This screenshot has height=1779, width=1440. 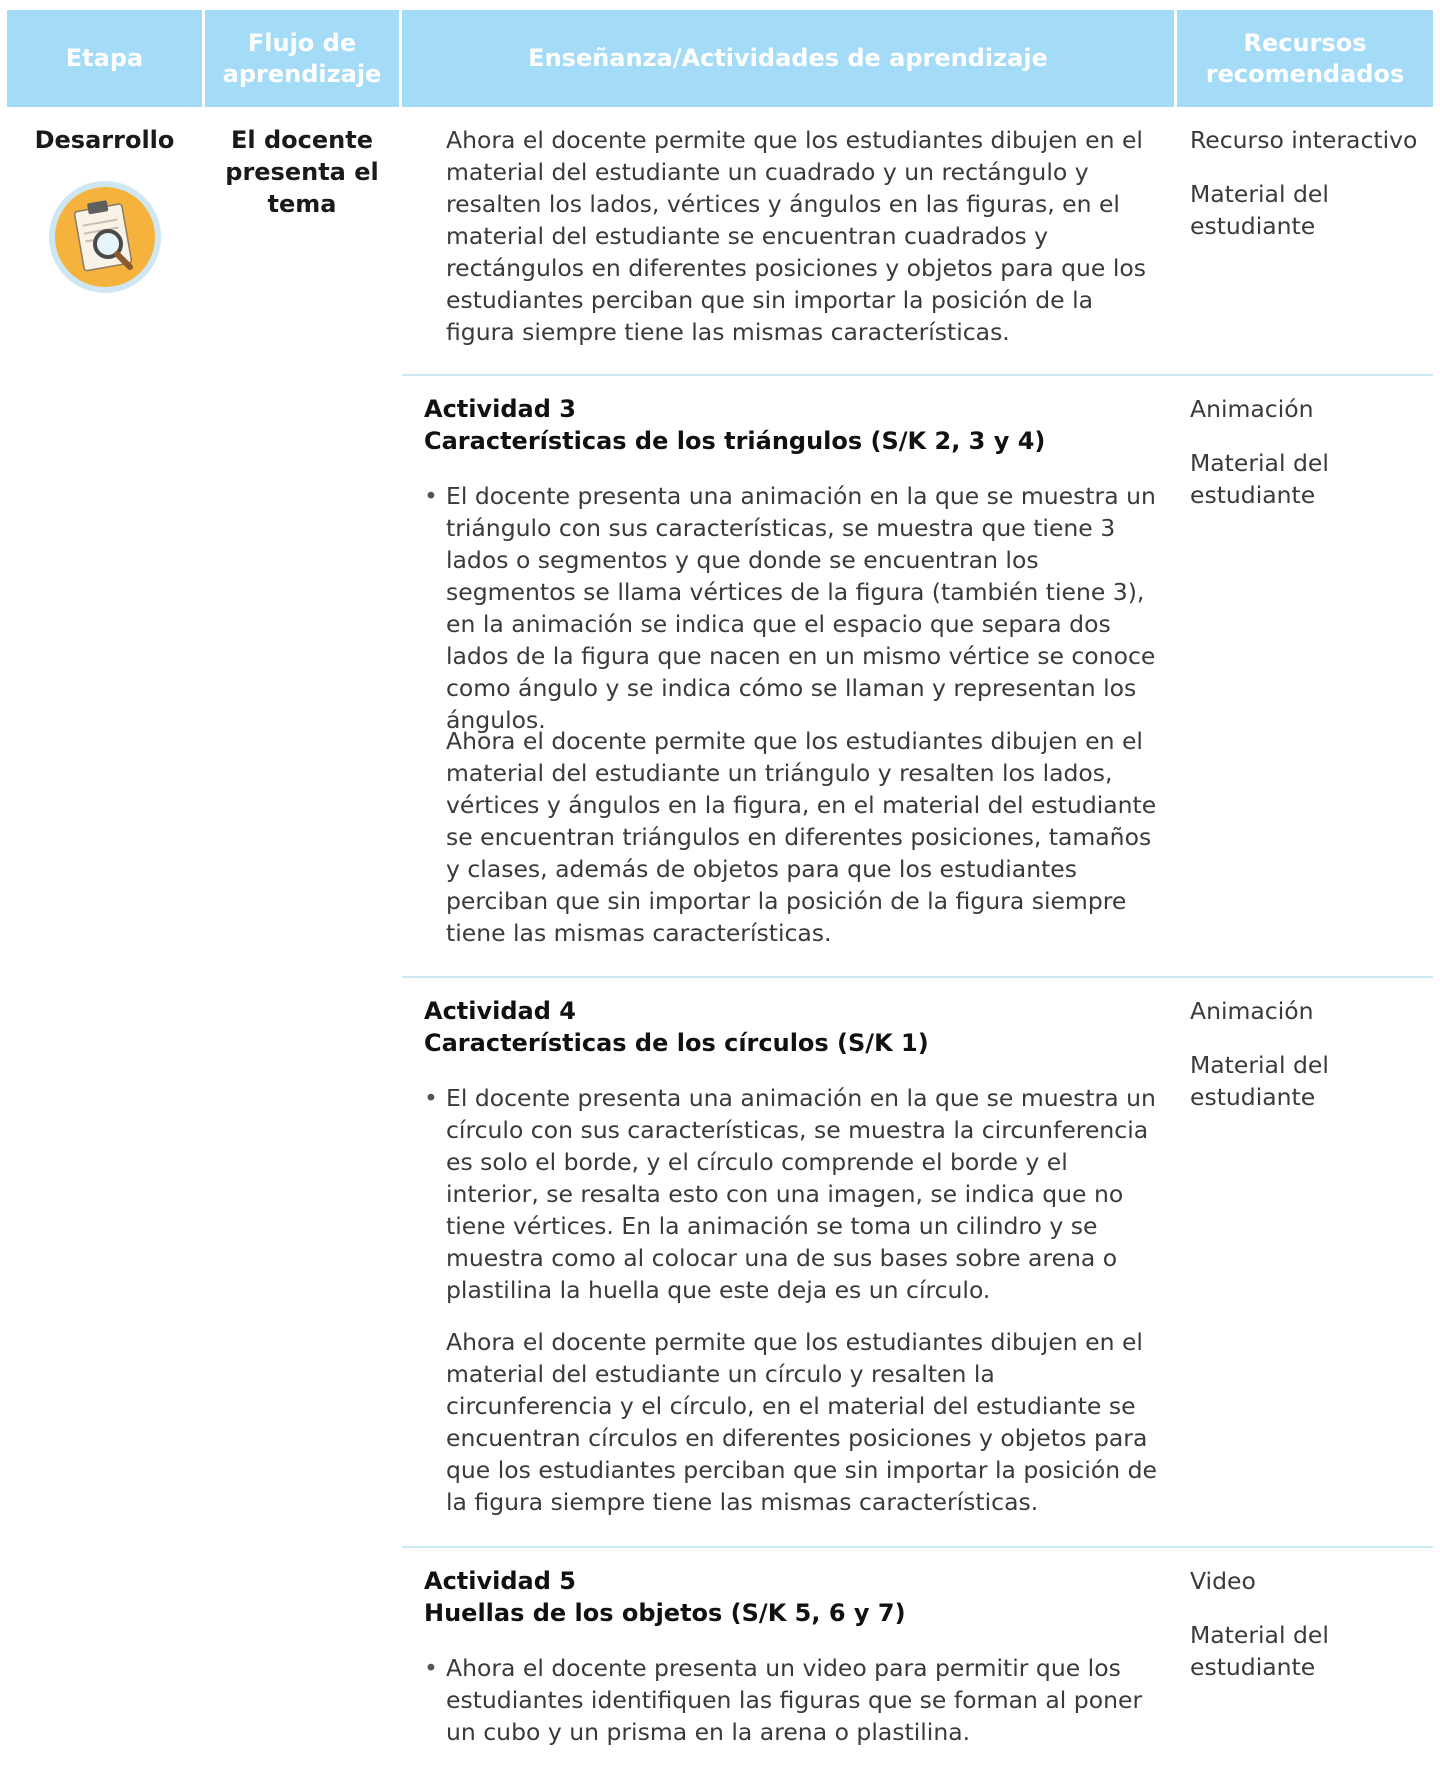 I want to click on header-ensenanza: Enseñanza/Actividades de aprendizaje, so click(x=788, y=58).